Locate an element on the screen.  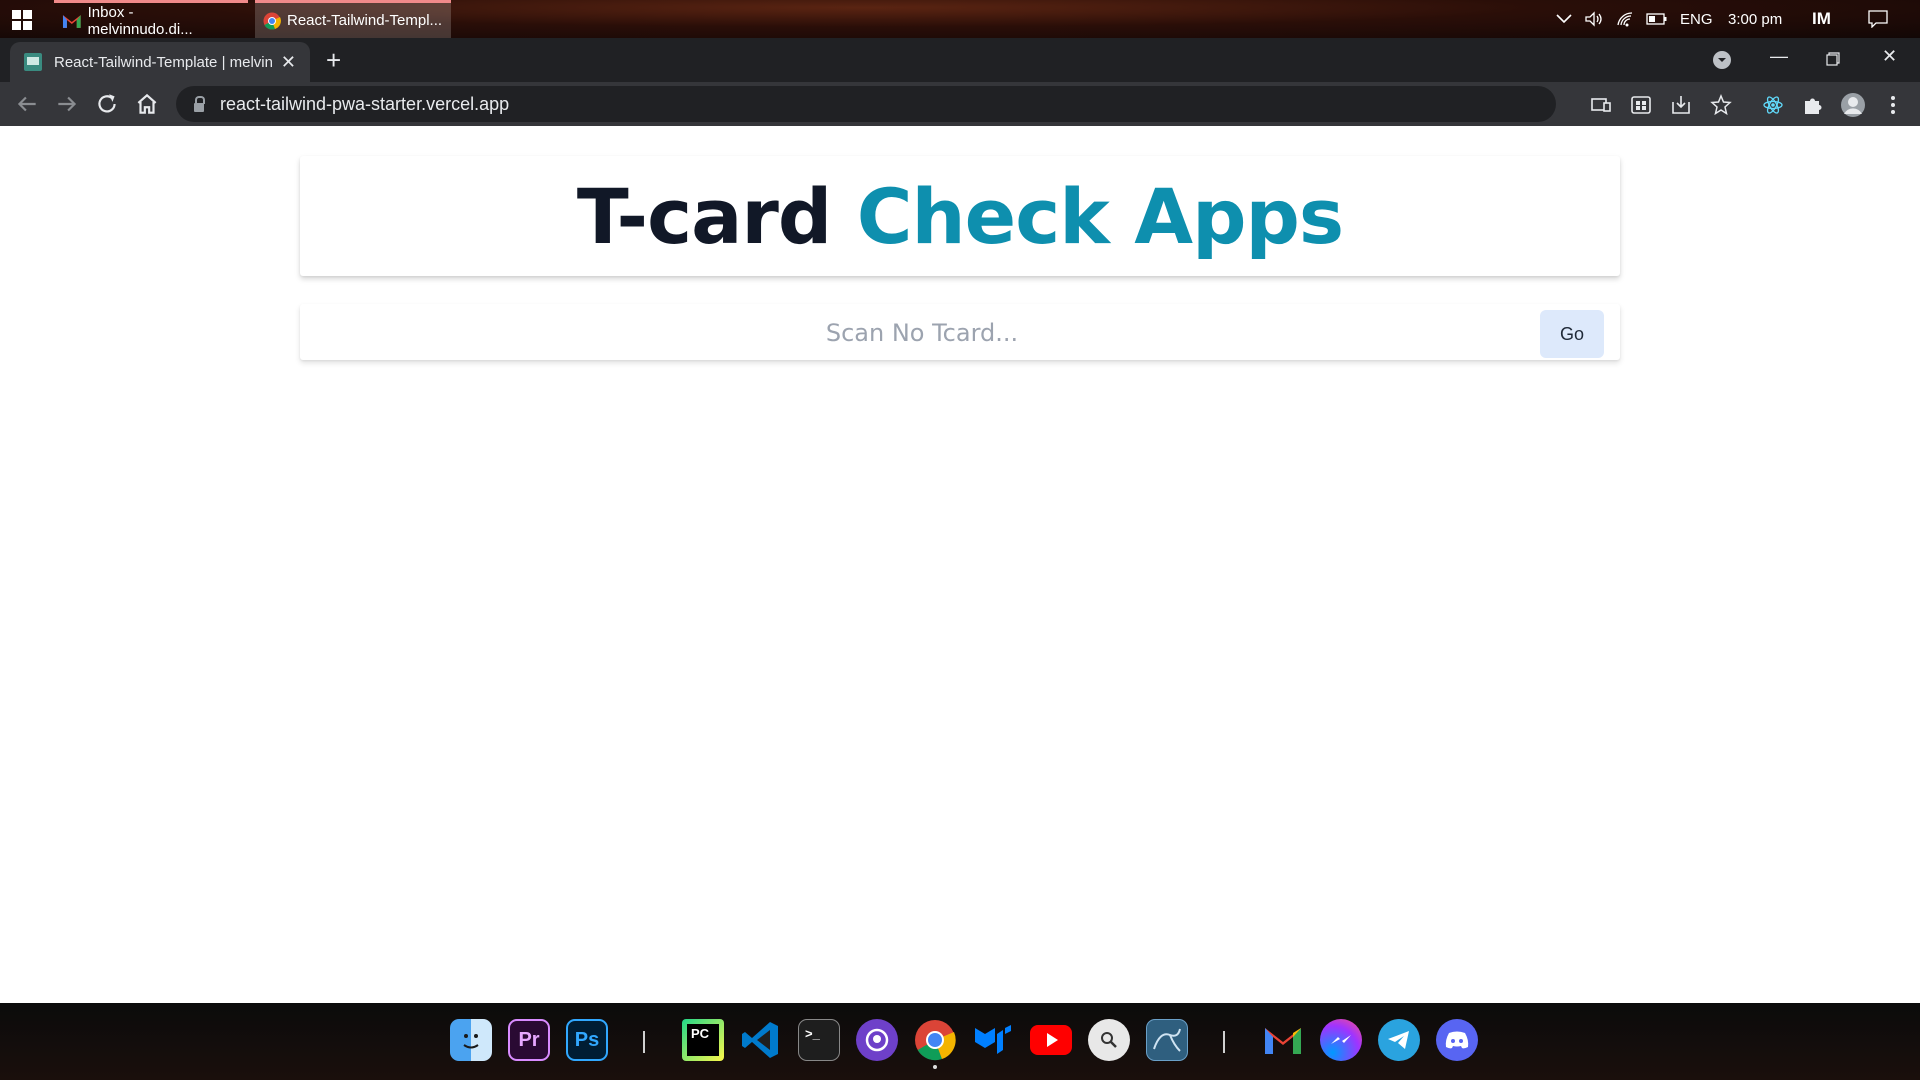
lock-icon is located at coordinates (199, 103).